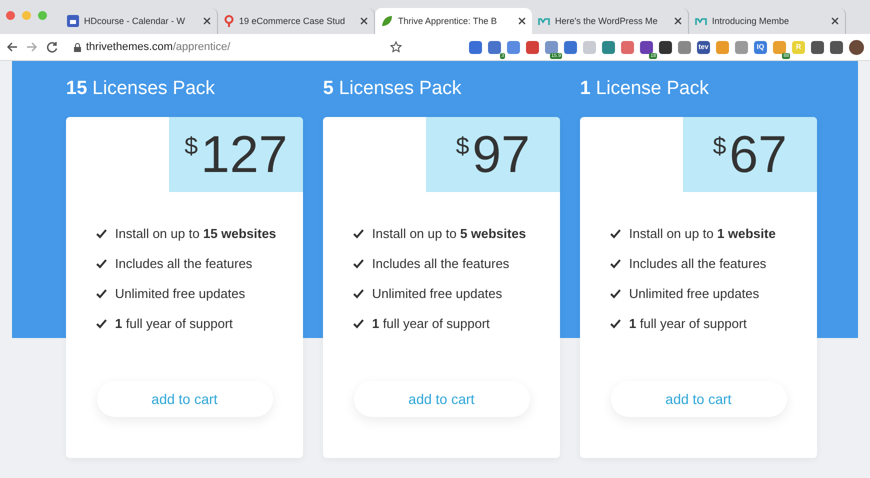  I want to click on star-icon, so click(396, 47).